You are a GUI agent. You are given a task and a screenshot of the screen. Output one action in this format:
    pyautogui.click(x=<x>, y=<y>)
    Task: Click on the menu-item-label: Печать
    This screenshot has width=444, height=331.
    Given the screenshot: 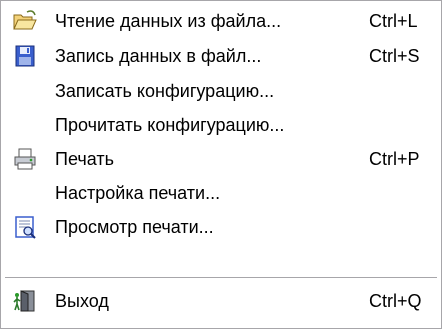 What is the action you would take?
    pyautogui.click(x=84, y=159)
    